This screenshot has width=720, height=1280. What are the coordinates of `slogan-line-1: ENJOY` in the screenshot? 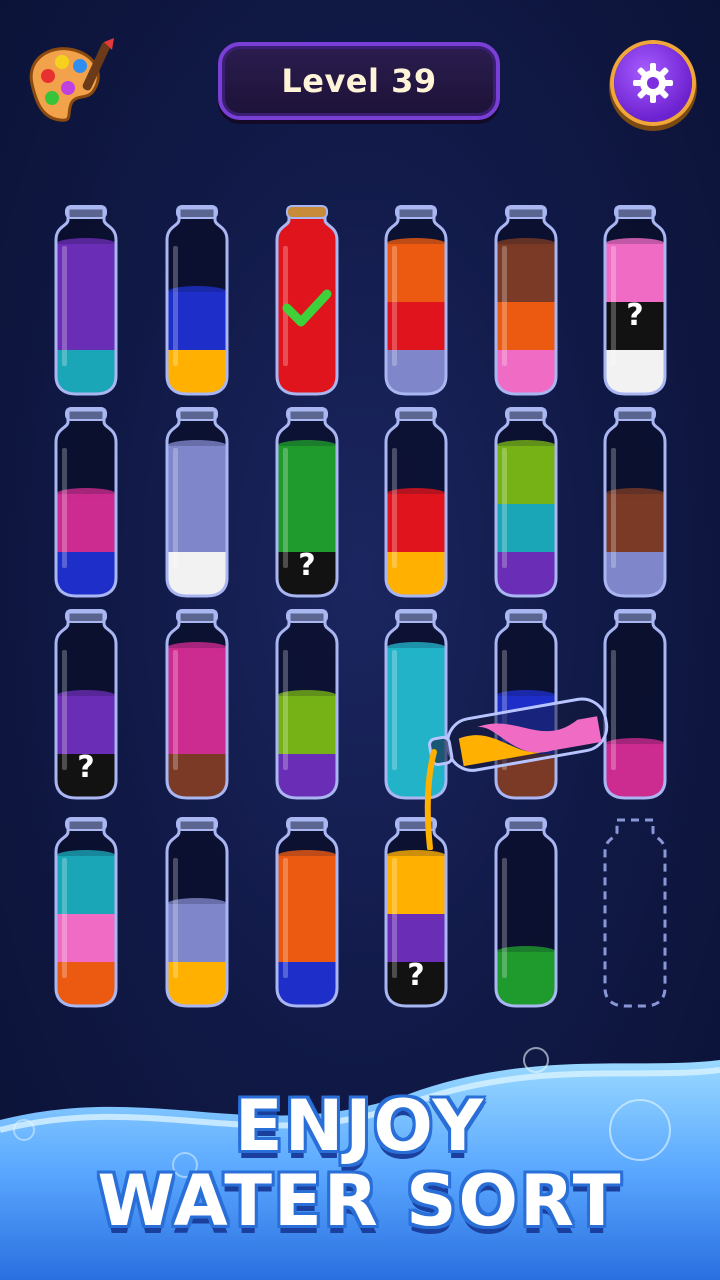 It's located at (360, 1126).